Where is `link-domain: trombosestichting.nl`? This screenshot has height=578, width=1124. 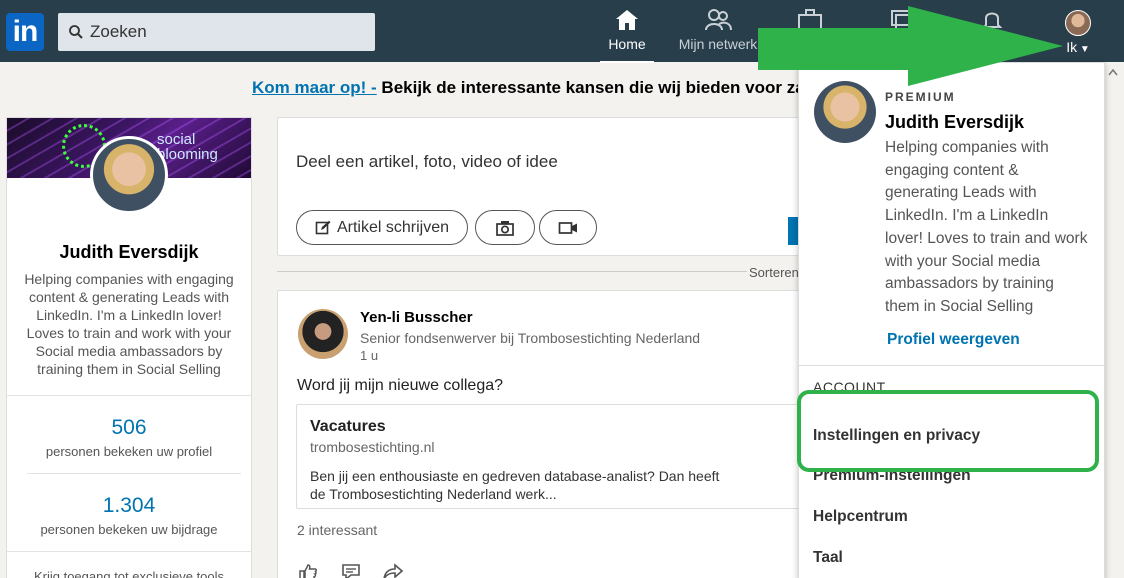 link-domain: trombosestichting.nl is located at coordinates (372, 447).